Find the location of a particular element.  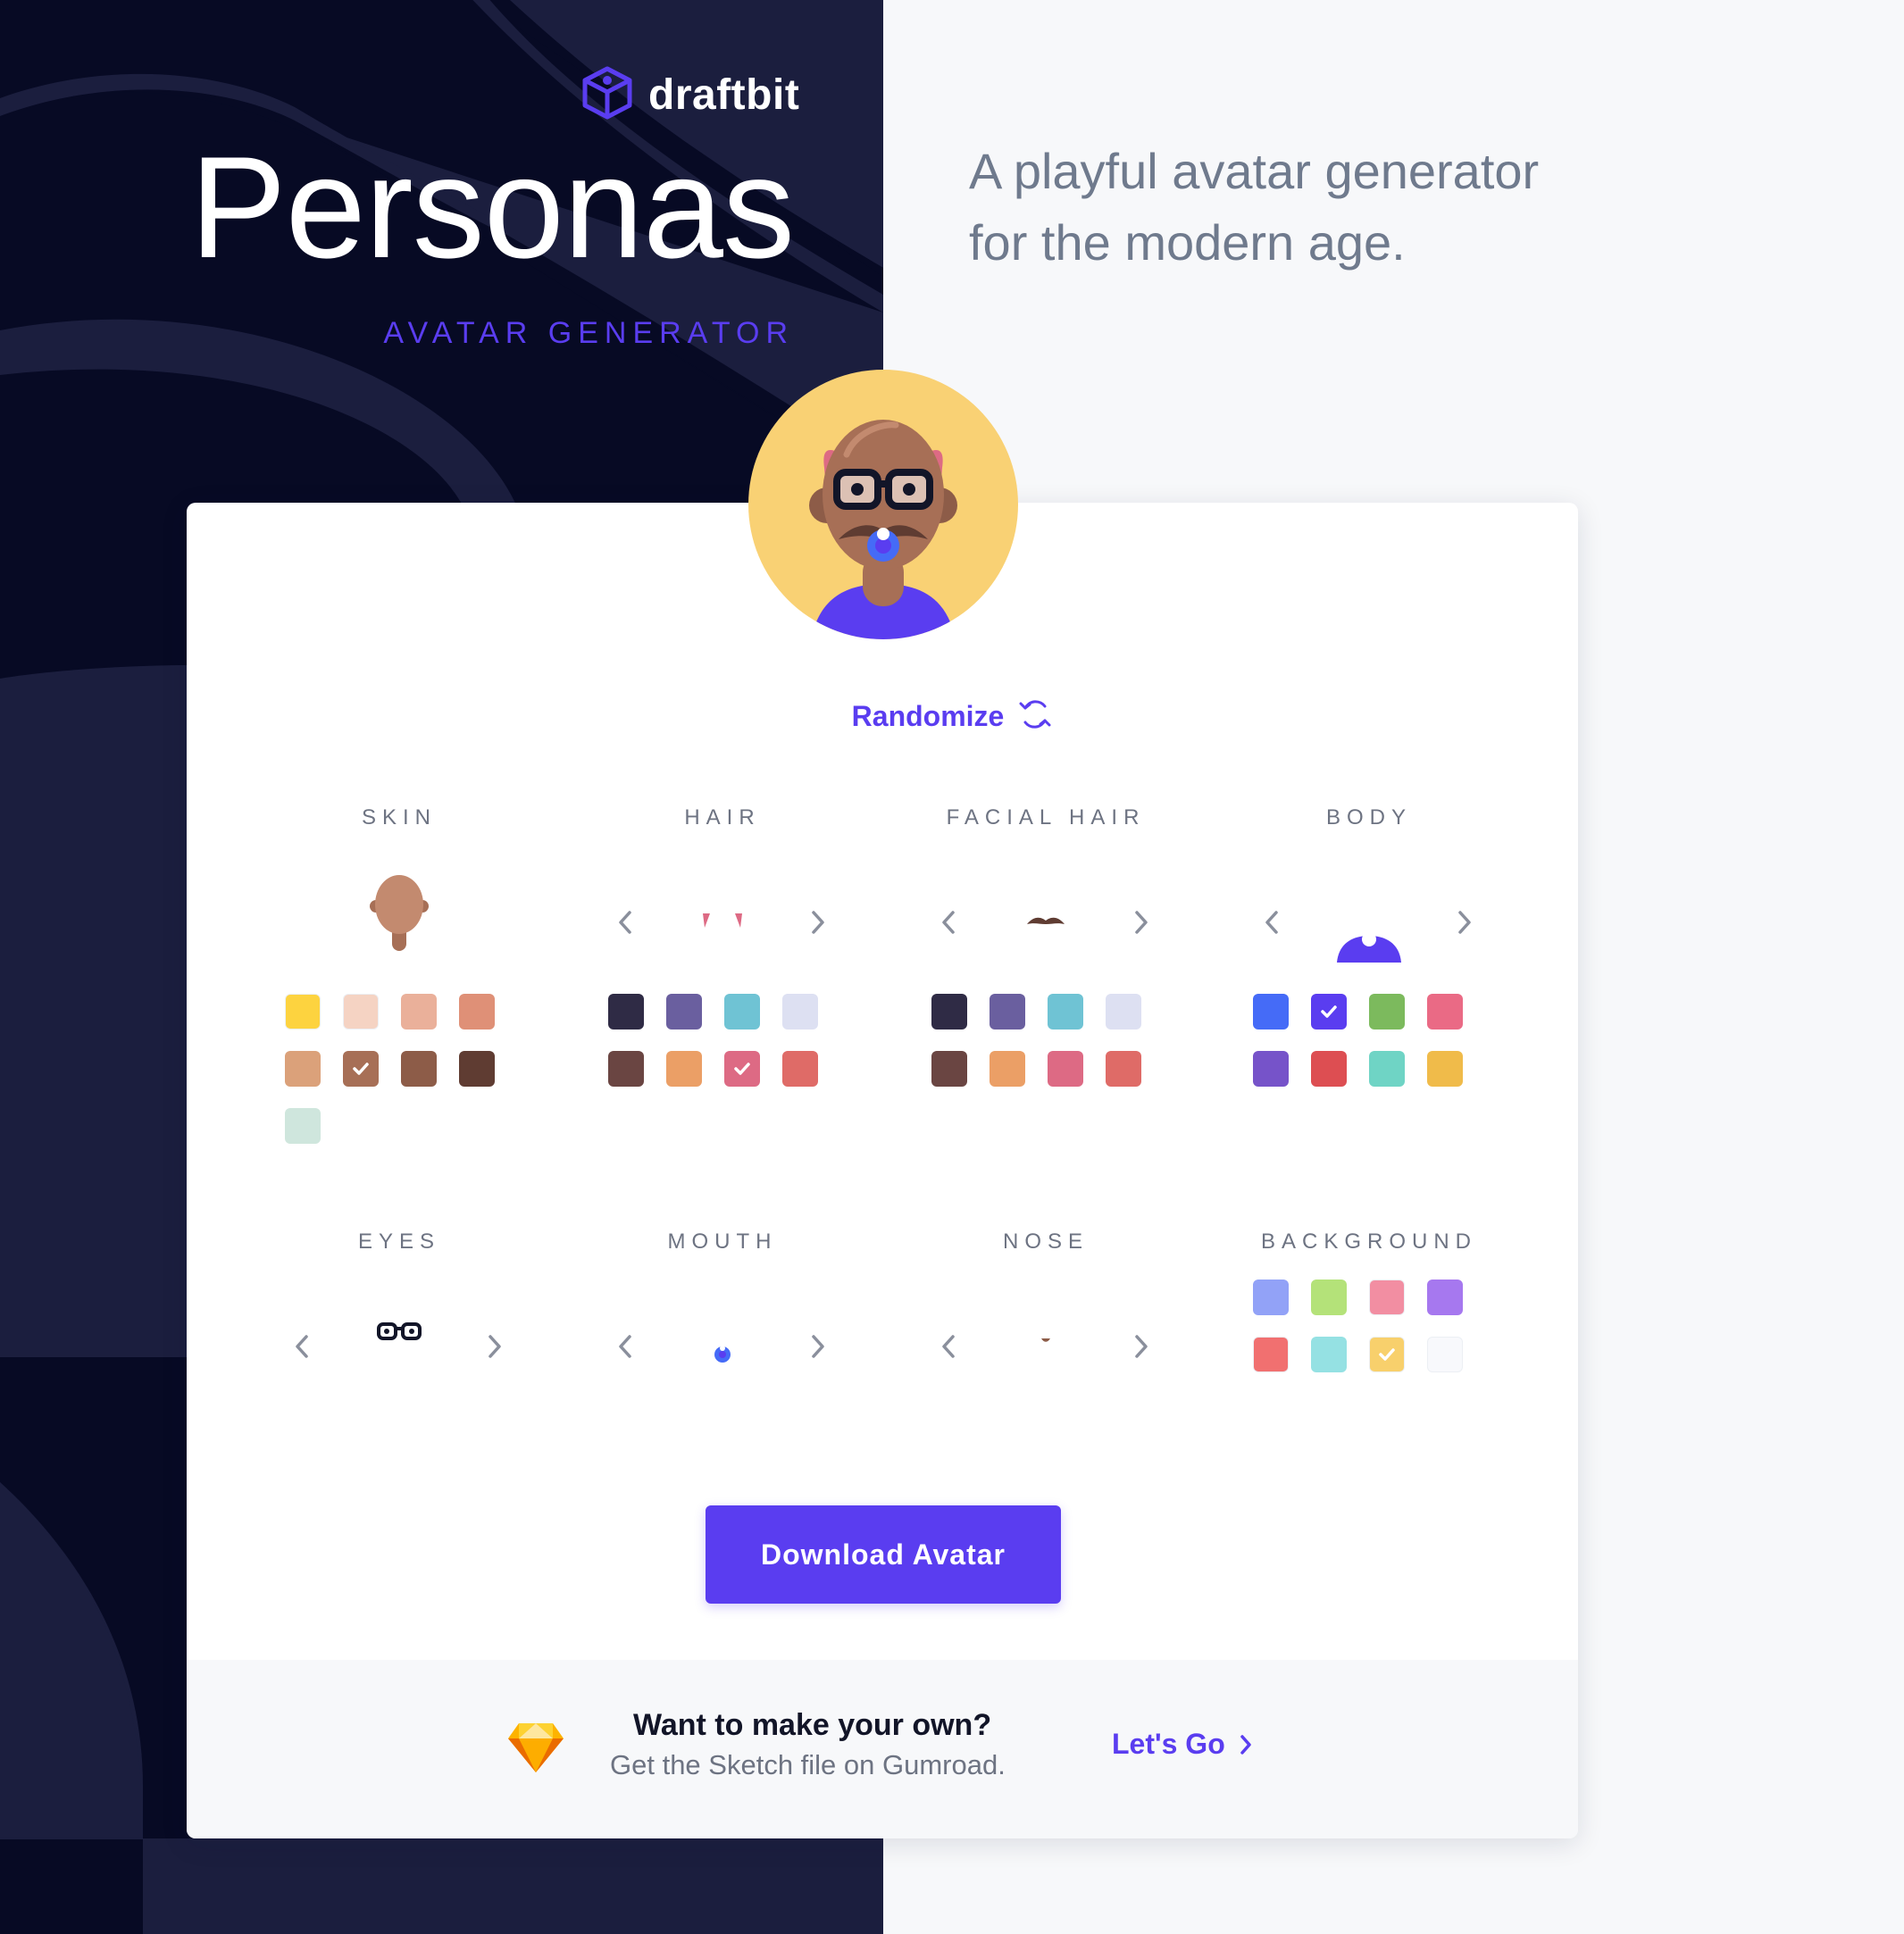

section-title-background: BACKGROUND is located at coordinates (1369, 1242).